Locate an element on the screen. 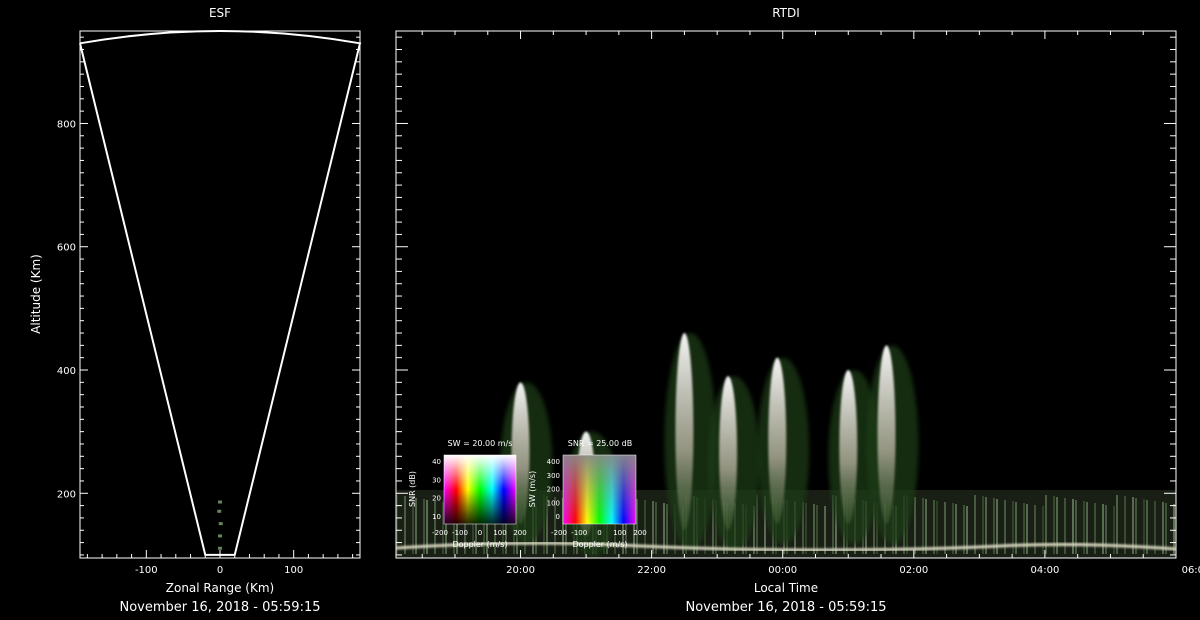 Image resolution: width=1200 pixels, height=620 pixels. esf-x-axis-label: Zonal Range (Km) is located at coordinates (220, 588).